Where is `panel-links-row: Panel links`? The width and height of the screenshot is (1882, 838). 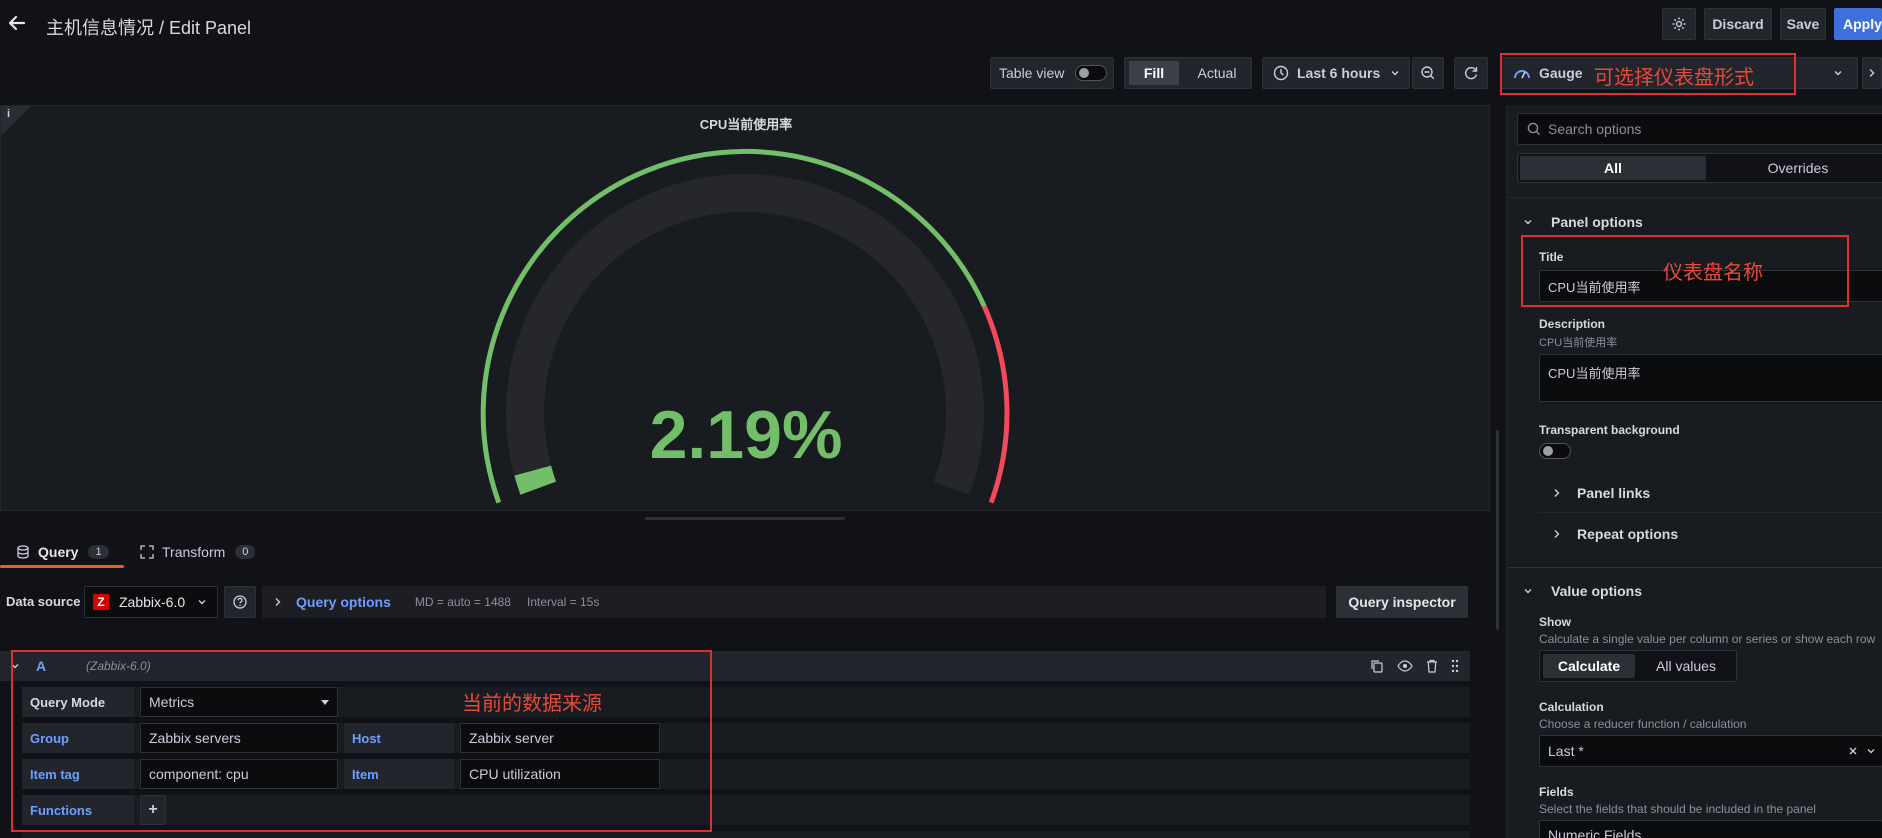
panel-links-row: Panel links is located at coordinates (1710, 493).